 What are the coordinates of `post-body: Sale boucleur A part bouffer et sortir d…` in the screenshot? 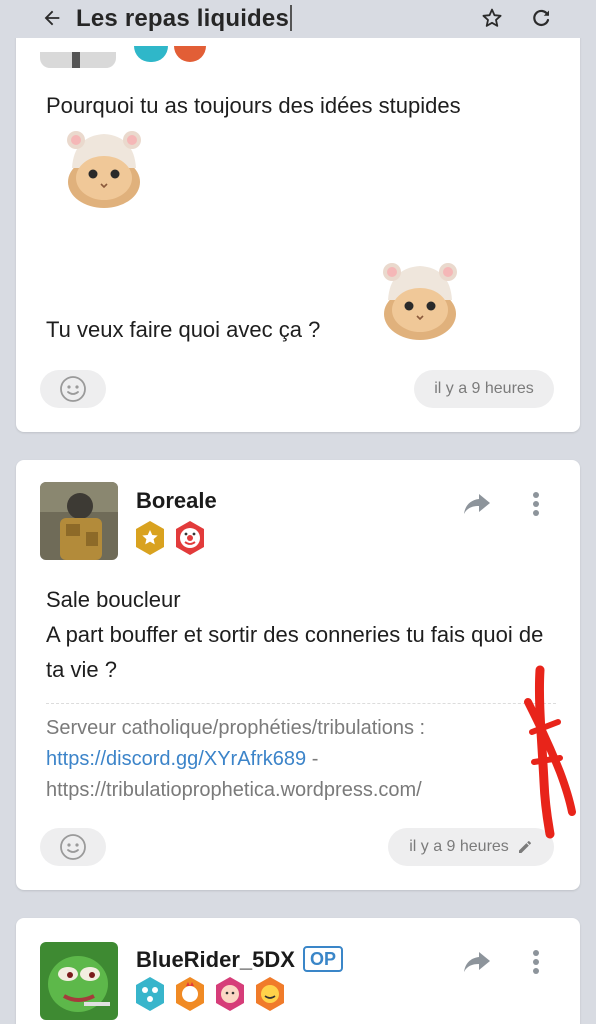 It's located at (301, 634).